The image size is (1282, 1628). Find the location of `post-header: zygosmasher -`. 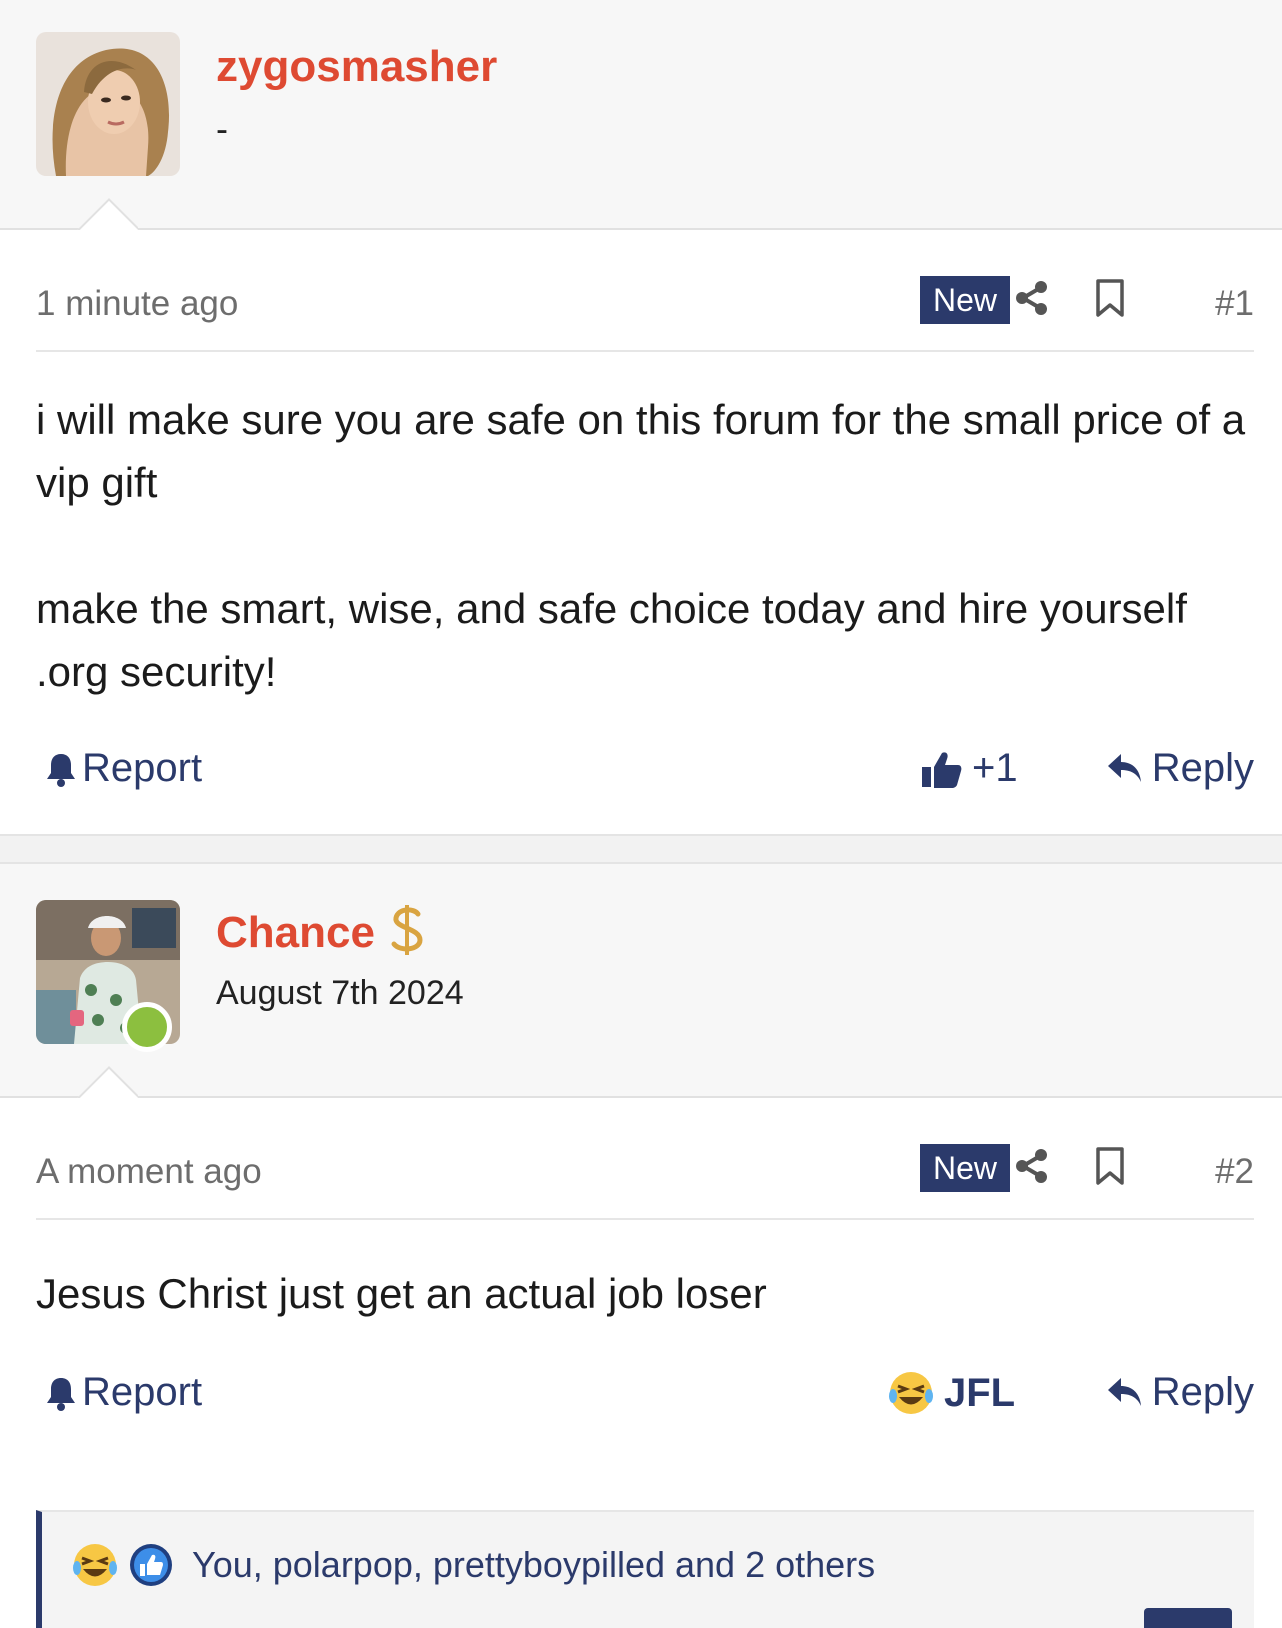

post-header: zygosmasher - is located at coordinates (641, 115).